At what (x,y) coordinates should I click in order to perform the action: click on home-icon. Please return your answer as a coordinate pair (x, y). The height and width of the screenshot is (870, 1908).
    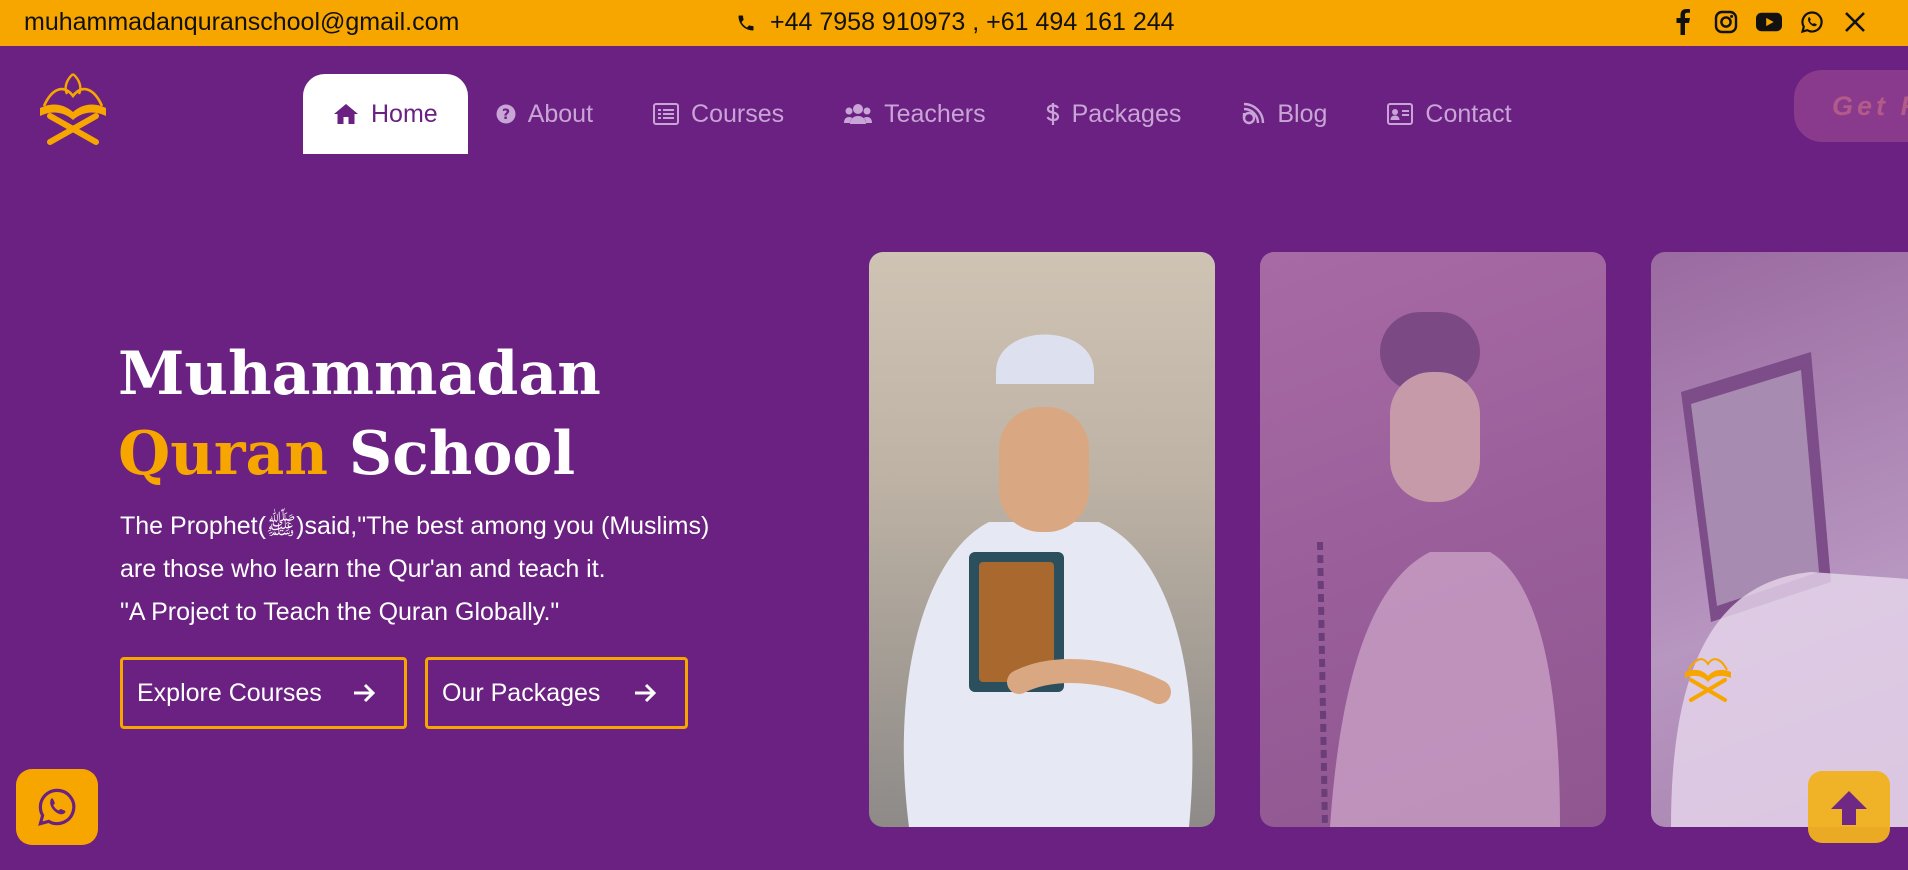
    Looking at the image, I should click on (346, 114).